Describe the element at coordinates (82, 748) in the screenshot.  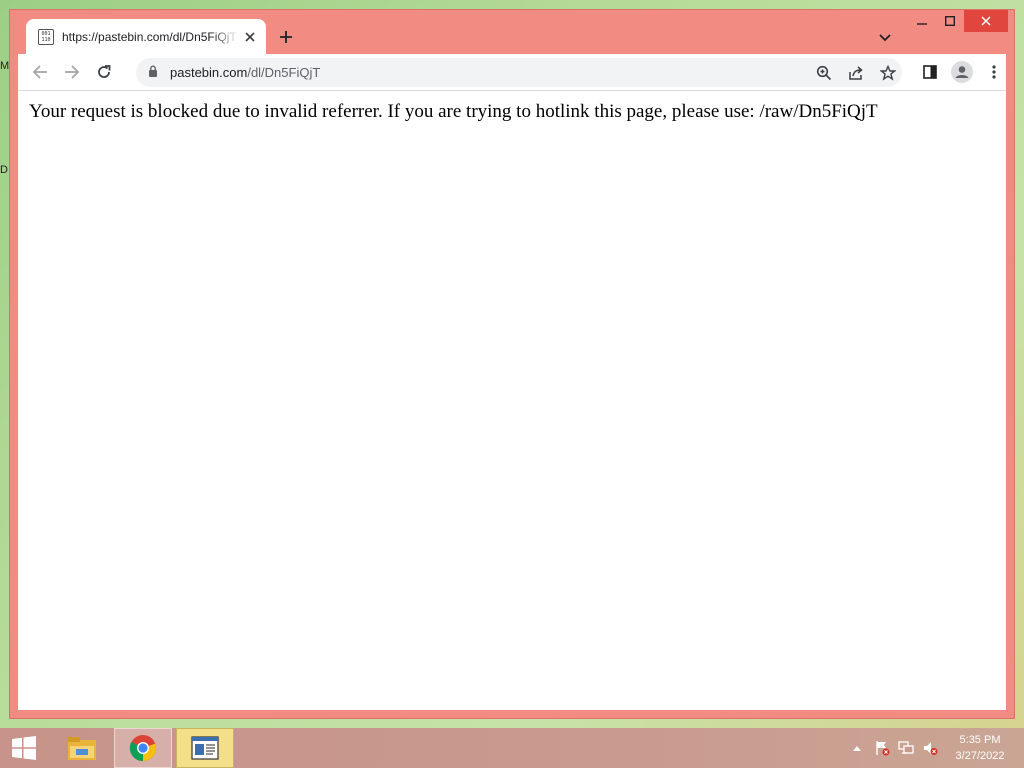
I see `file-explorer-icon` at that location.